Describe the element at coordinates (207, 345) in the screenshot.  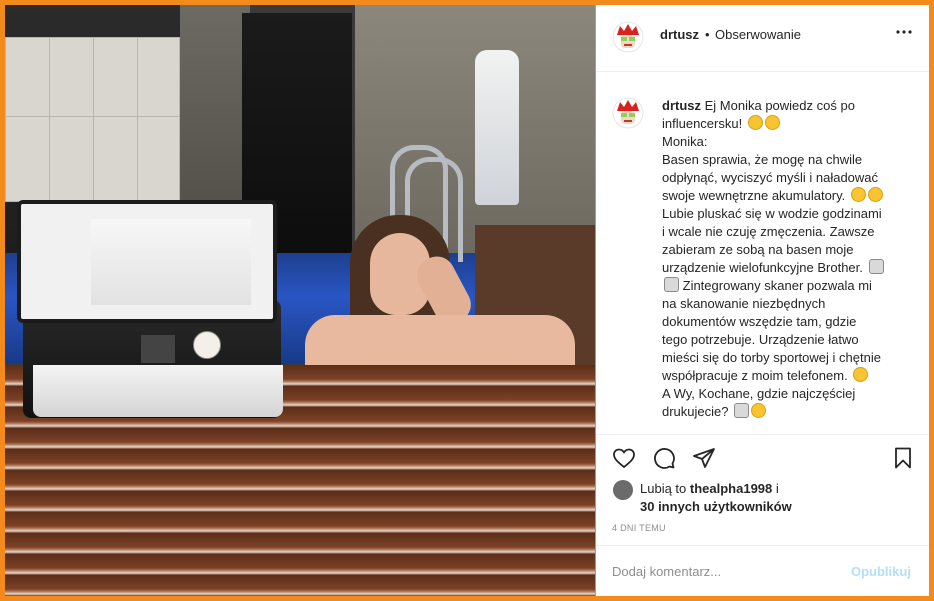
I see `photo-printer-sticker` at that location.